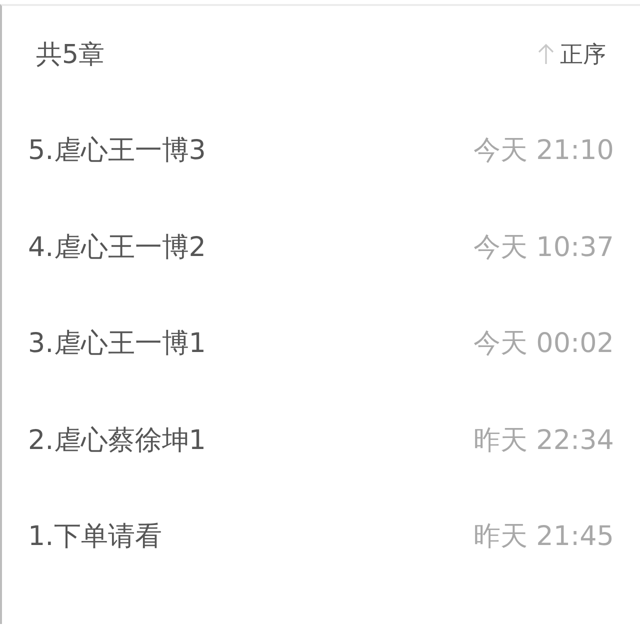 This screenshot has width=640, height=626. I want to click on chapter-time: 今天 00:02, so click(544, 344).